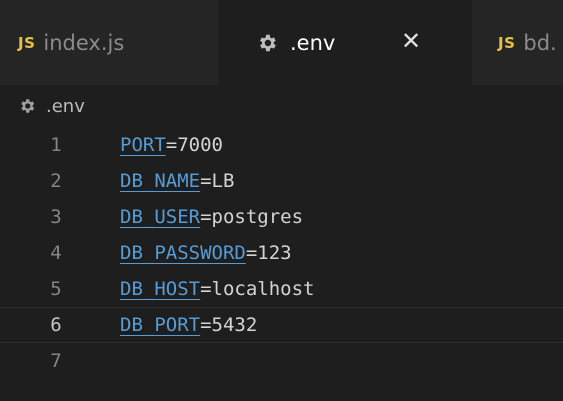  I want to click on line-number: 7, so click(56, 361).